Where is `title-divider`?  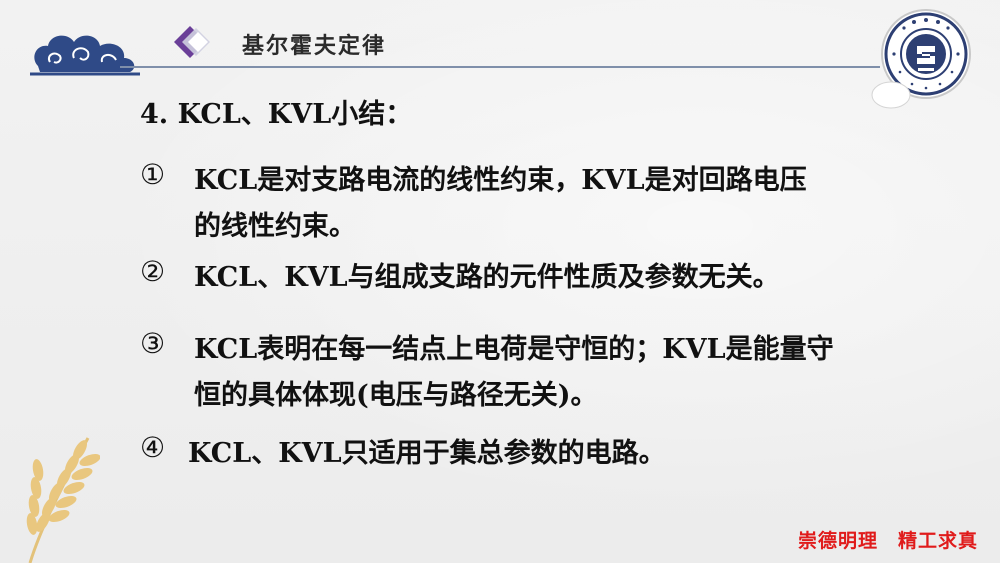
title-divider is located at coordinates (500, 67).